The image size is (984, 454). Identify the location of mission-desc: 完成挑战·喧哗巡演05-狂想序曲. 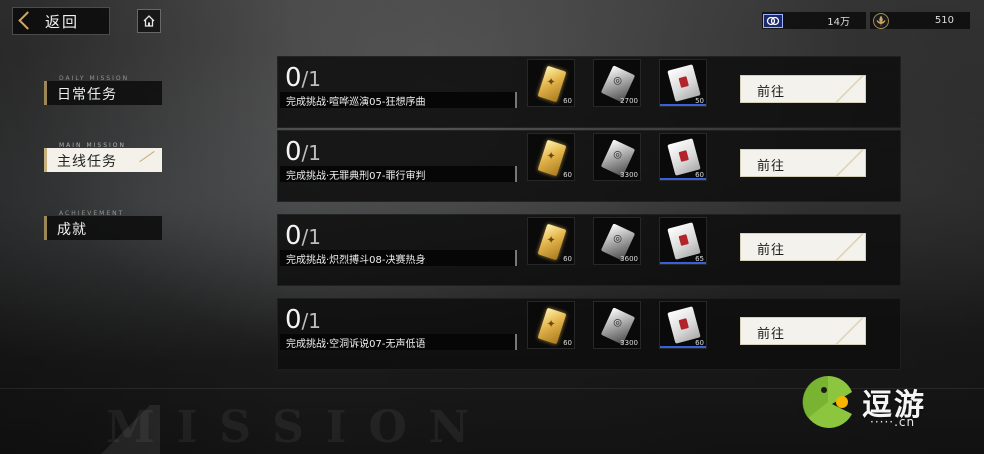
(356, 102).